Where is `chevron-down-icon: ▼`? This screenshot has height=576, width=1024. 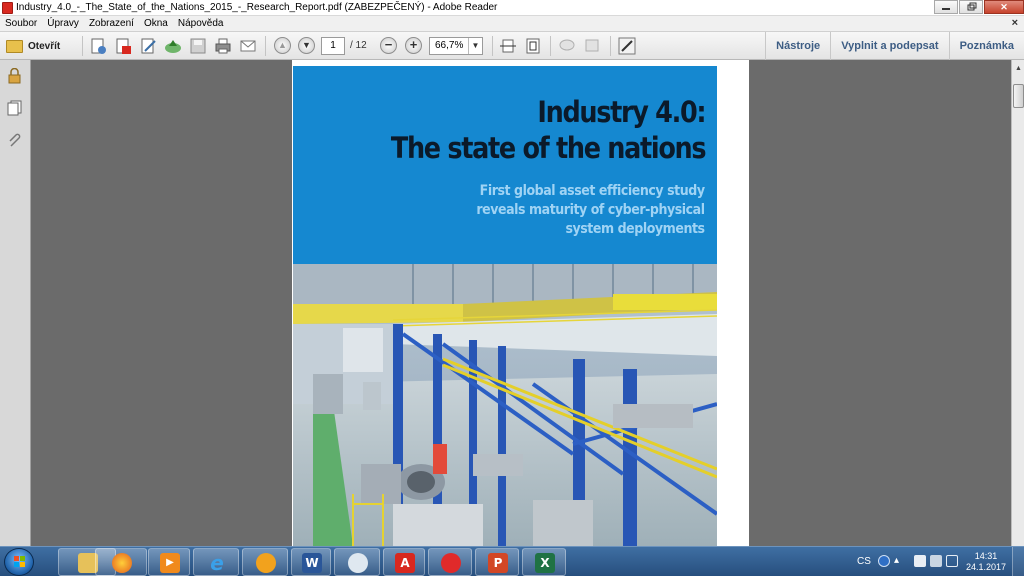 chevron-down-icon: ▼ is located at coordinates (475, 46).